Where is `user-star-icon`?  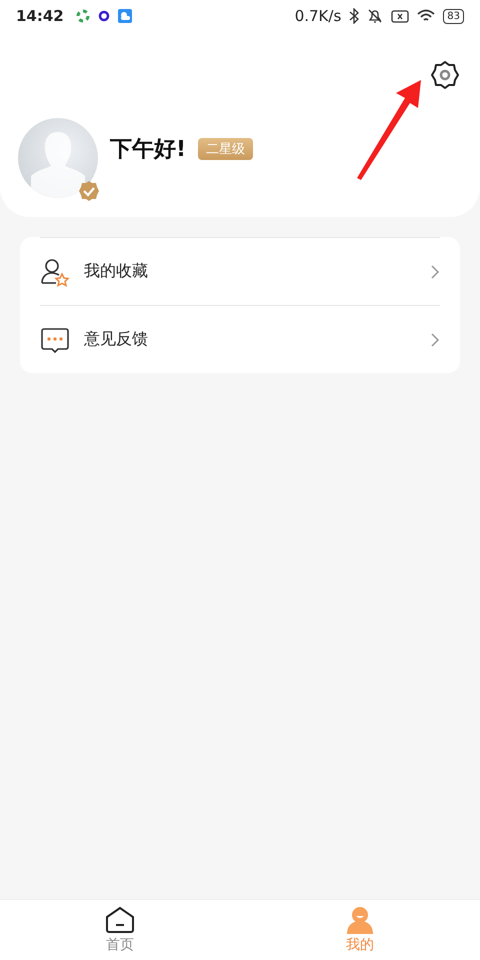
user-star-icon is located at coordinates (55, 271).